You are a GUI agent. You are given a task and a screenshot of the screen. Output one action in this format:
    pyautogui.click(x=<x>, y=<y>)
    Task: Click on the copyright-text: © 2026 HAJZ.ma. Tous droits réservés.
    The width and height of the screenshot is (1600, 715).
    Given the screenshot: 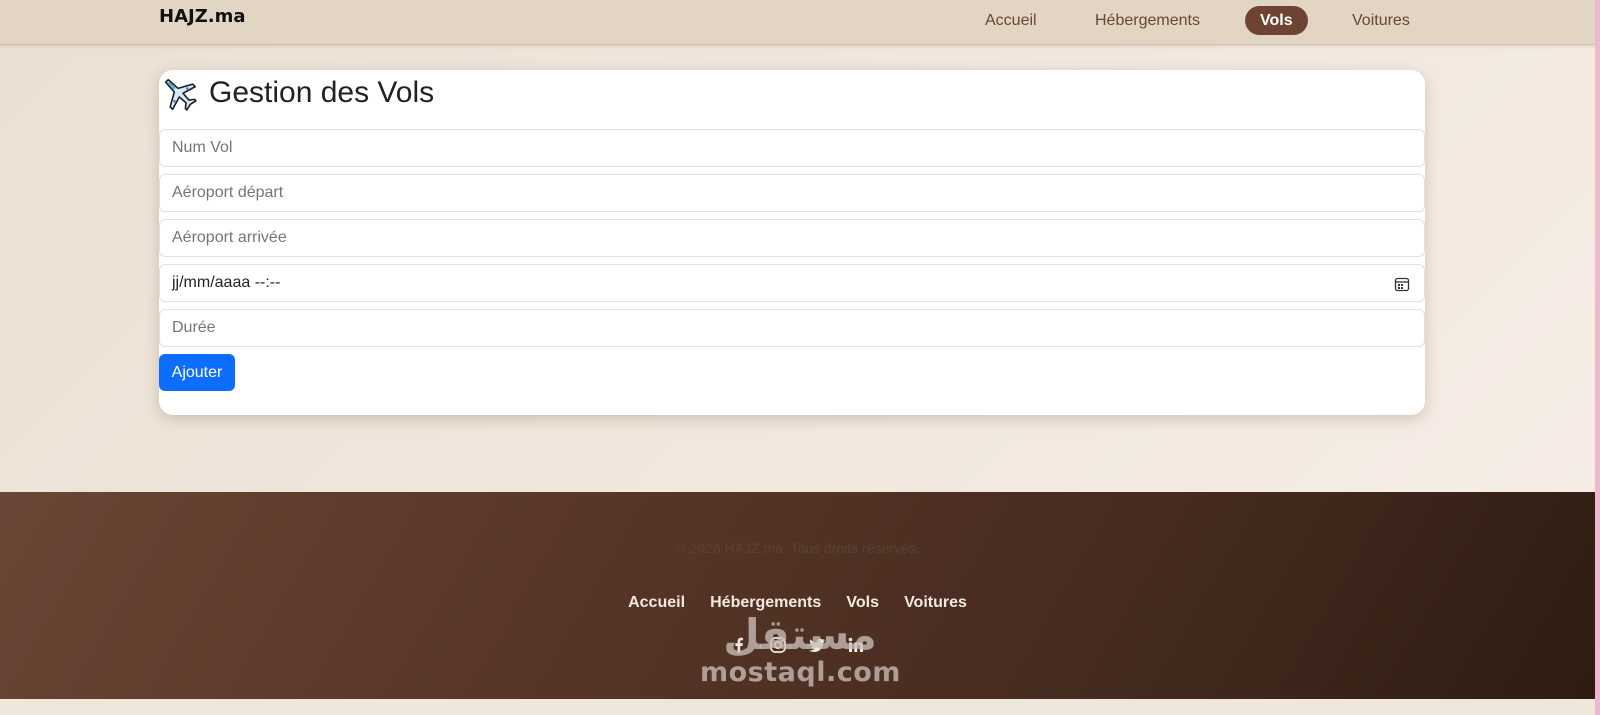 What is the action you would take?
    pyautogui.click(x=797, y=548)
    